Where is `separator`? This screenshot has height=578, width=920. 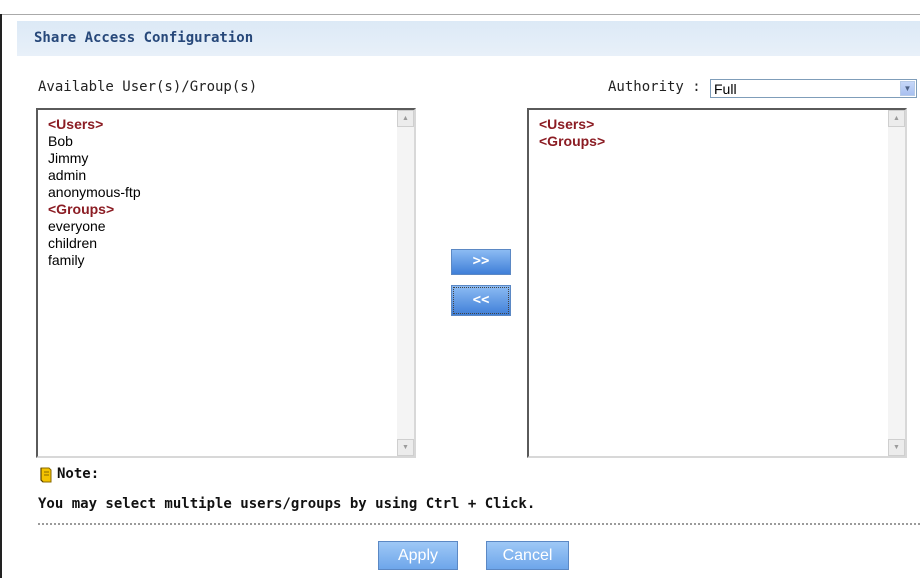 separator is located at coordinates (479, 524).